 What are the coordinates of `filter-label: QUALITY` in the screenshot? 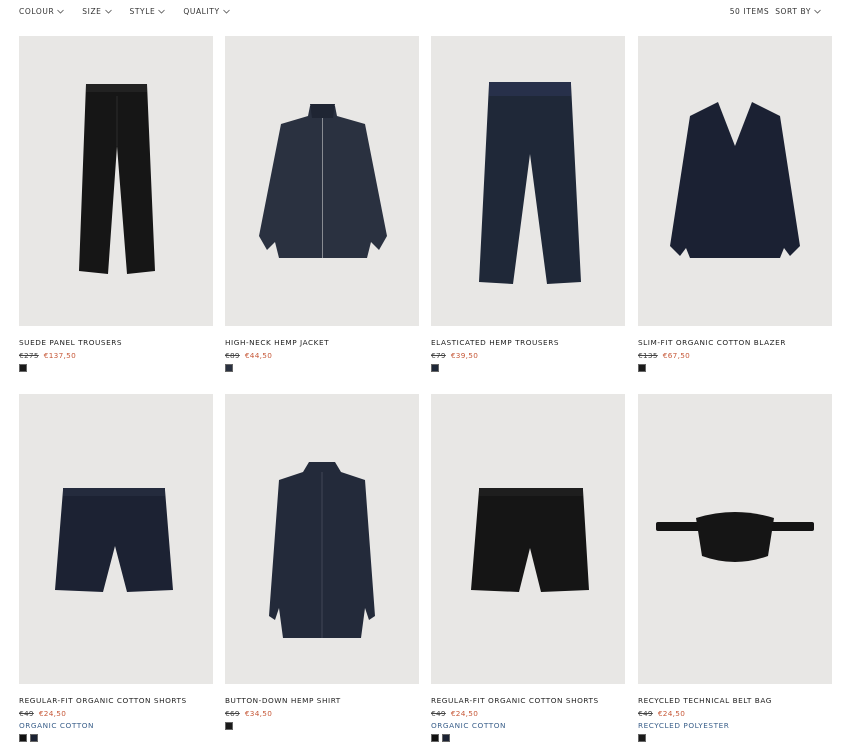 It's located at (201, 11).